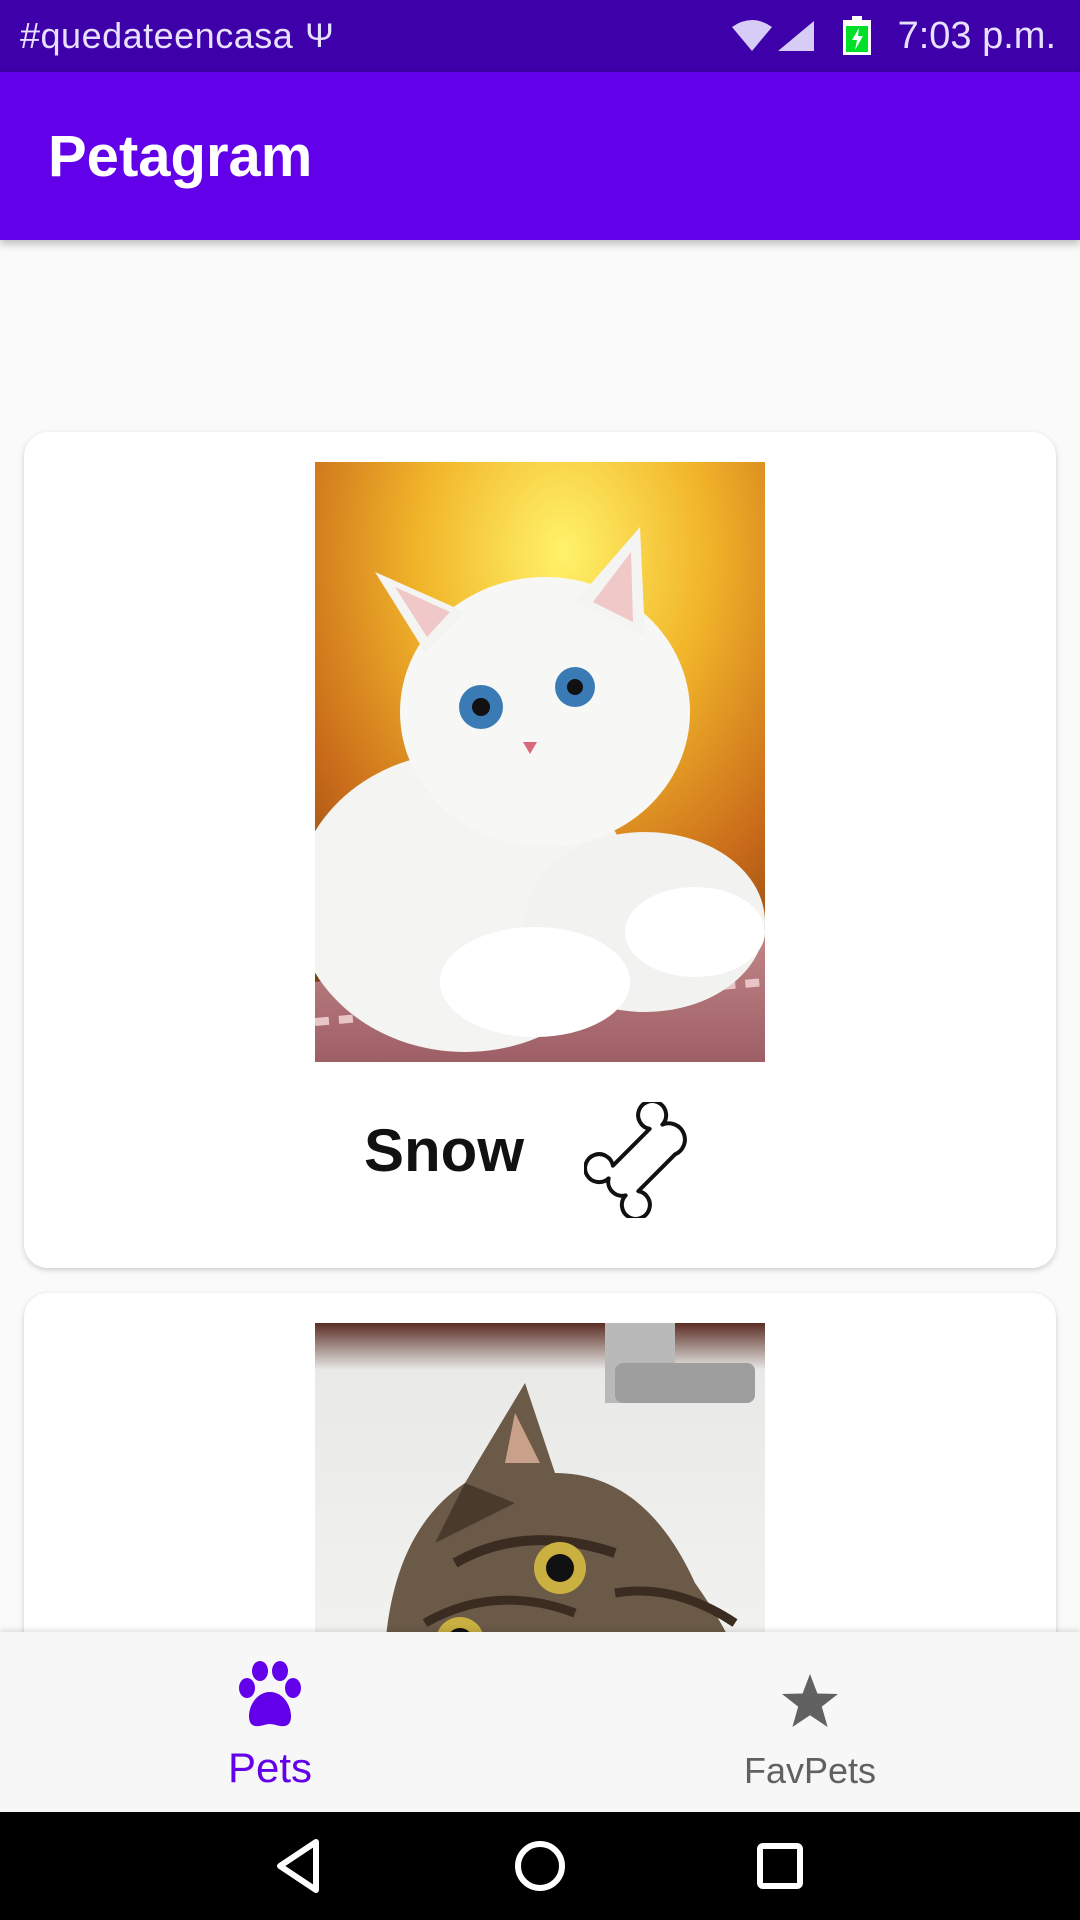 The width and height of the screenshot is (1080, 1920). What do you see at coordinates (540, 762) in the screenshot?
I see `pet-photo-white-cat` at bounding box center [540, 762].